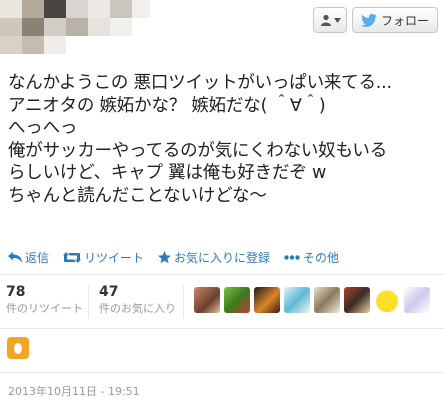 This screenshot has width=444, height=402. I want to click on follow-label: フォロー, so click(404, 20).